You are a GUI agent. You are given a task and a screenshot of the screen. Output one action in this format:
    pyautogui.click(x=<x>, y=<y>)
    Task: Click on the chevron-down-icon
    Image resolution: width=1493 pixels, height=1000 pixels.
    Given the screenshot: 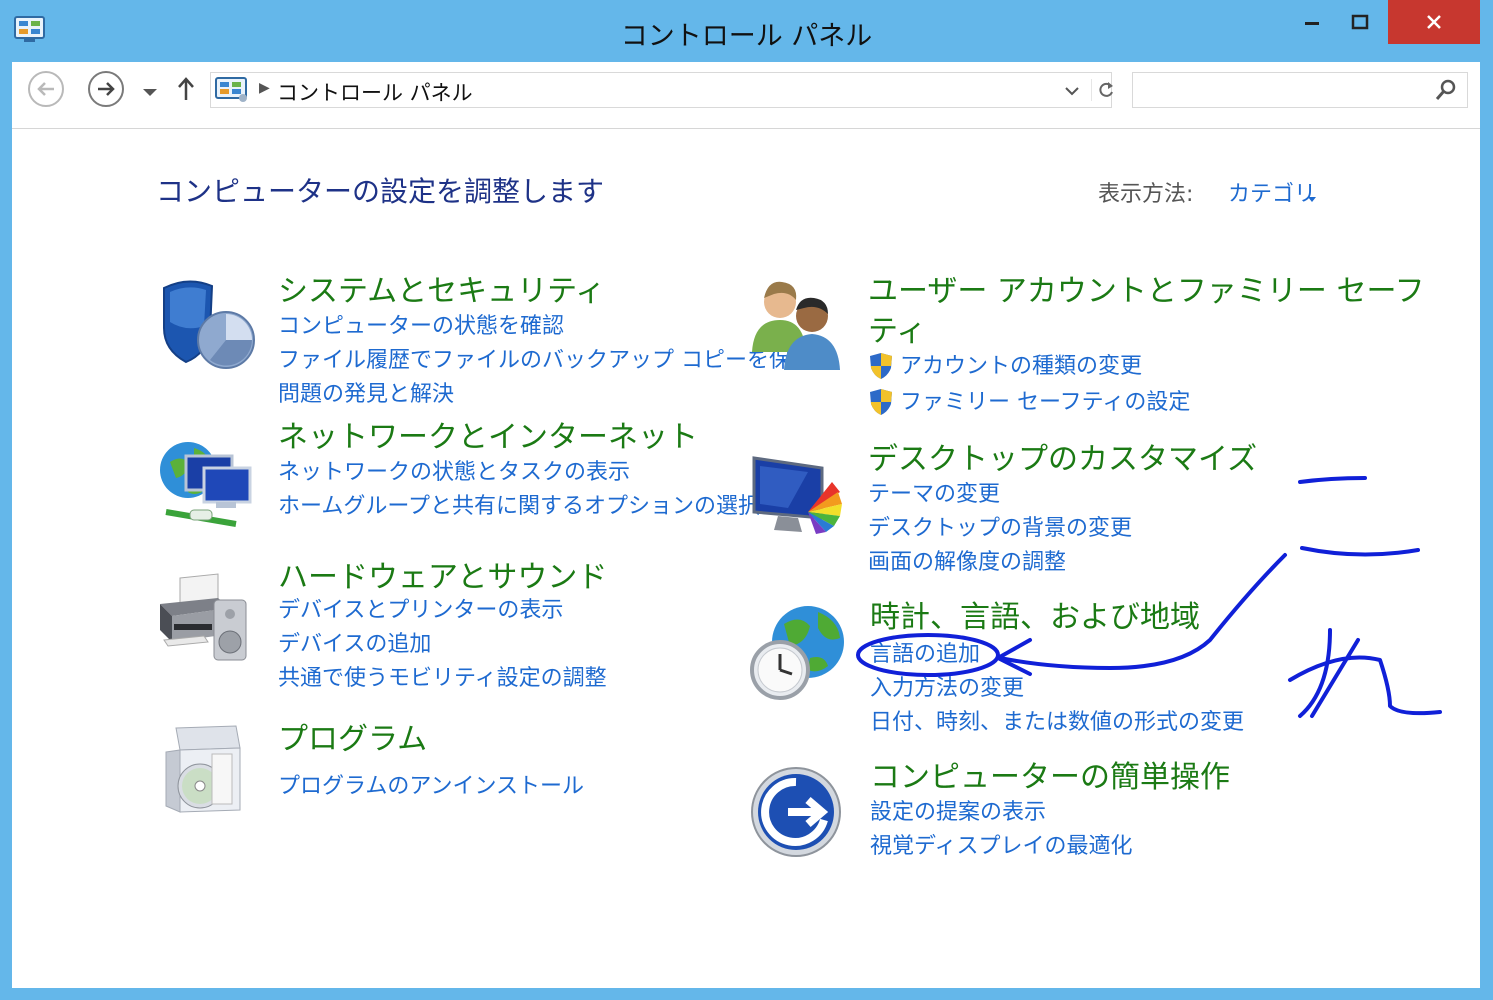 What is the action you would take?
    pyautogui.click(x=1072, y=91)
    